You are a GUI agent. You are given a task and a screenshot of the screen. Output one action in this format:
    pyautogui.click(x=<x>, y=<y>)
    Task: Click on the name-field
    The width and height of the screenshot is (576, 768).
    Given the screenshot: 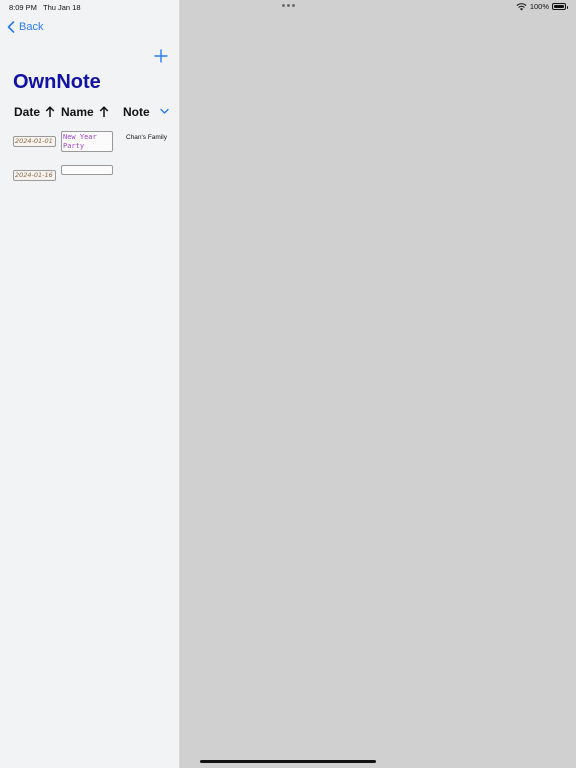 What is the action you would take?
    pyautogui.click(x=87, y=170)
    